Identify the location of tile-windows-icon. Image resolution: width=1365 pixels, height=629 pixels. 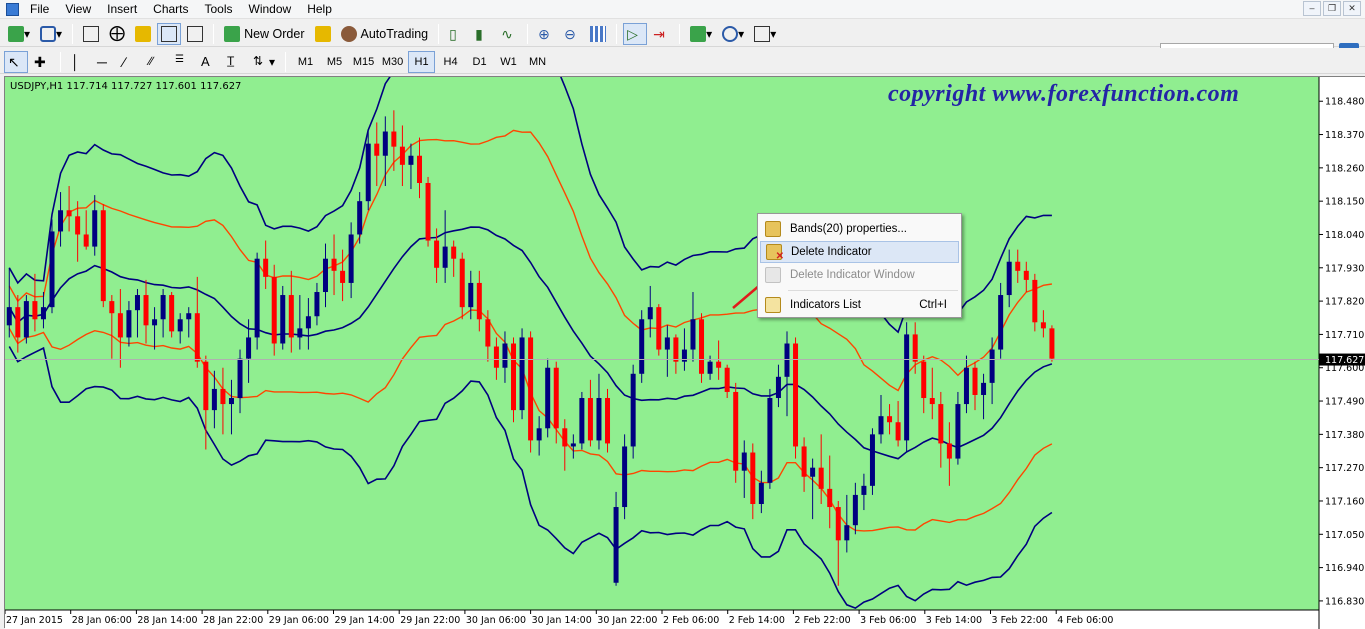
(598, 33).